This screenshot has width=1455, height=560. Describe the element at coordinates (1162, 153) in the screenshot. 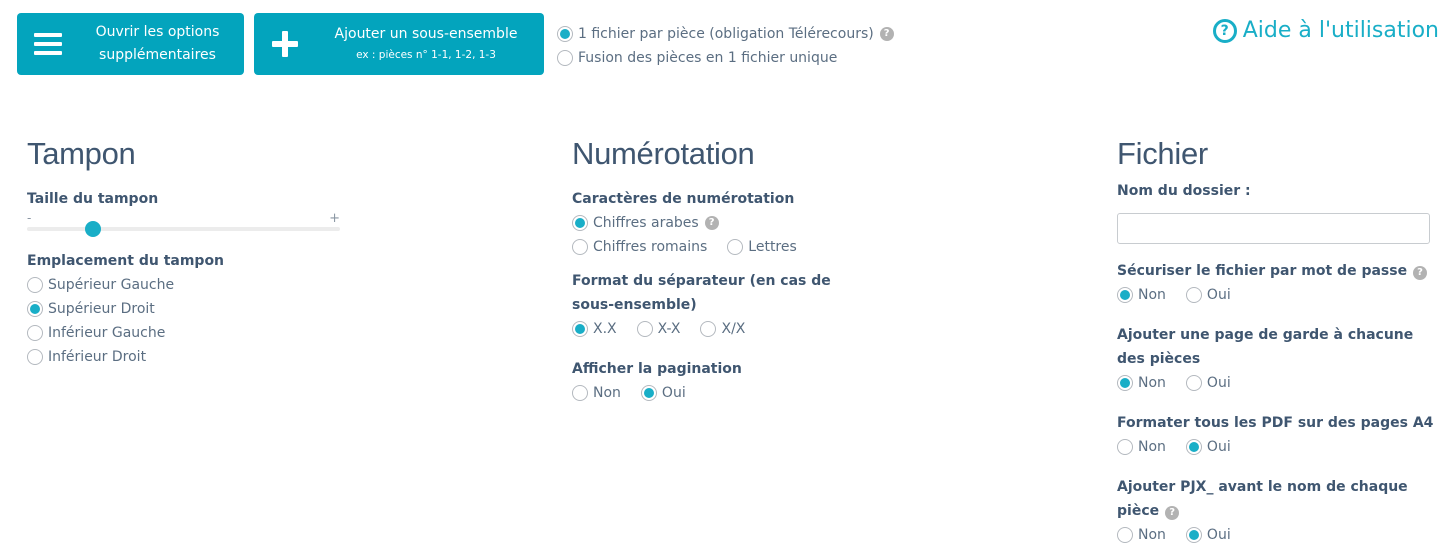

I see `fichier-title: Fichier` at that location.